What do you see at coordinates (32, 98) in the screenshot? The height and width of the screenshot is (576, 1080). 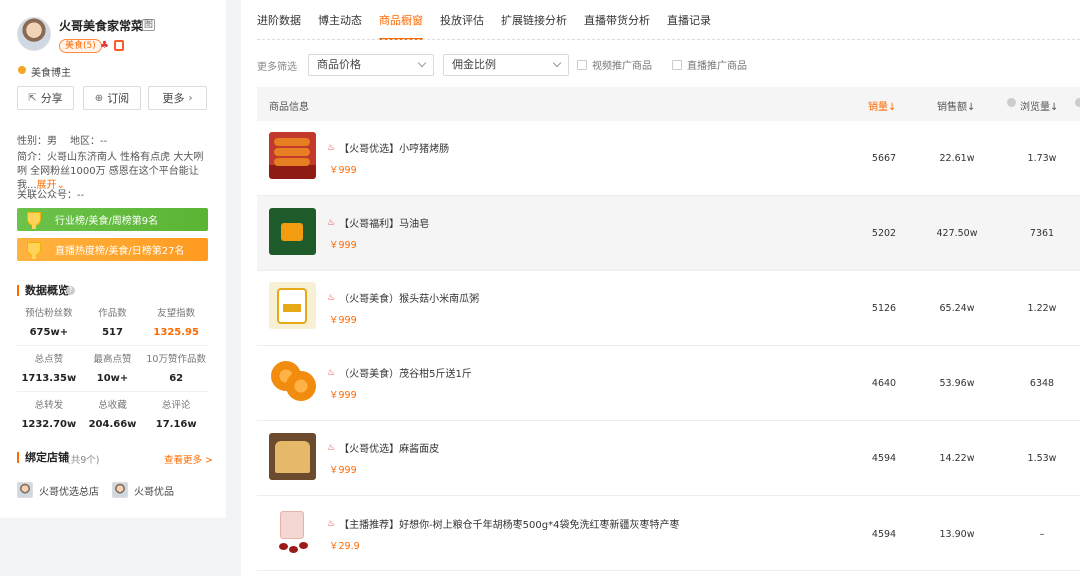 I see `share-icon: ⇱` at bounding box center [32, 98].